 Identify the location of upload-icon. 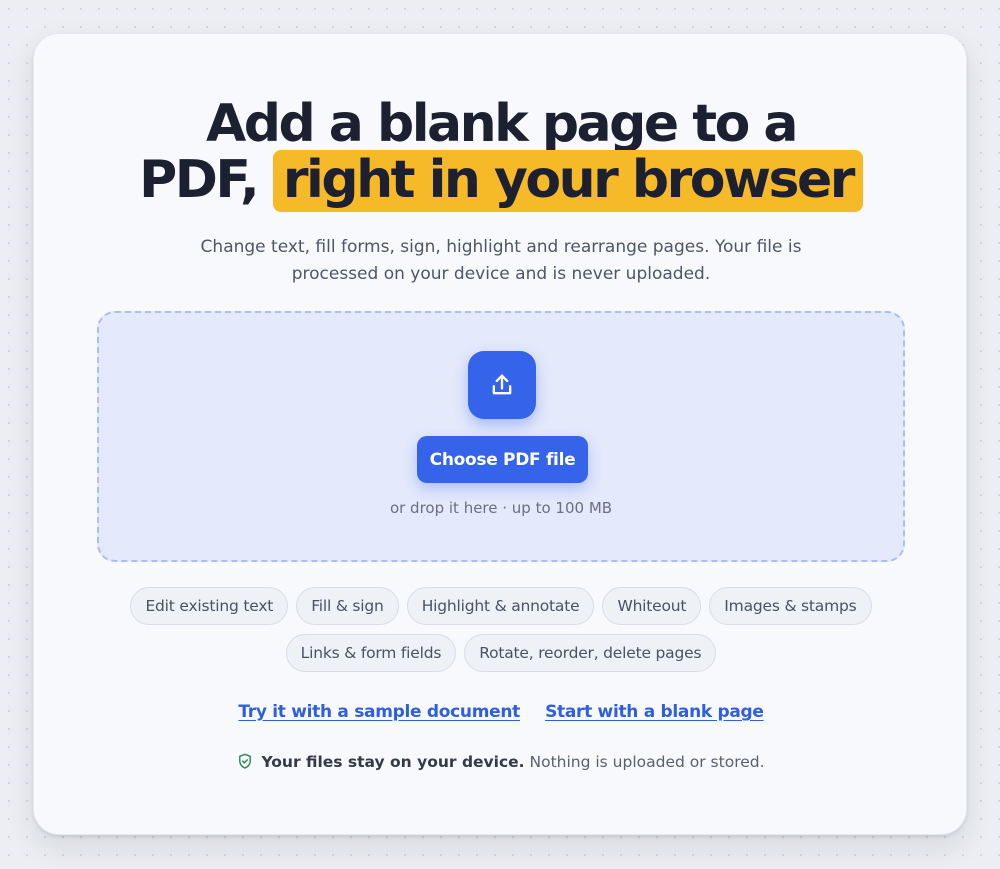
(502, 385).